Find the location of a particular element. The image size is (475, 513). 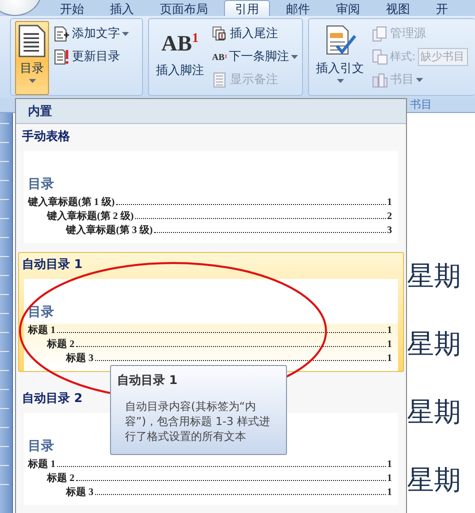

page-number: 2 is located at coordinates (389, 216).